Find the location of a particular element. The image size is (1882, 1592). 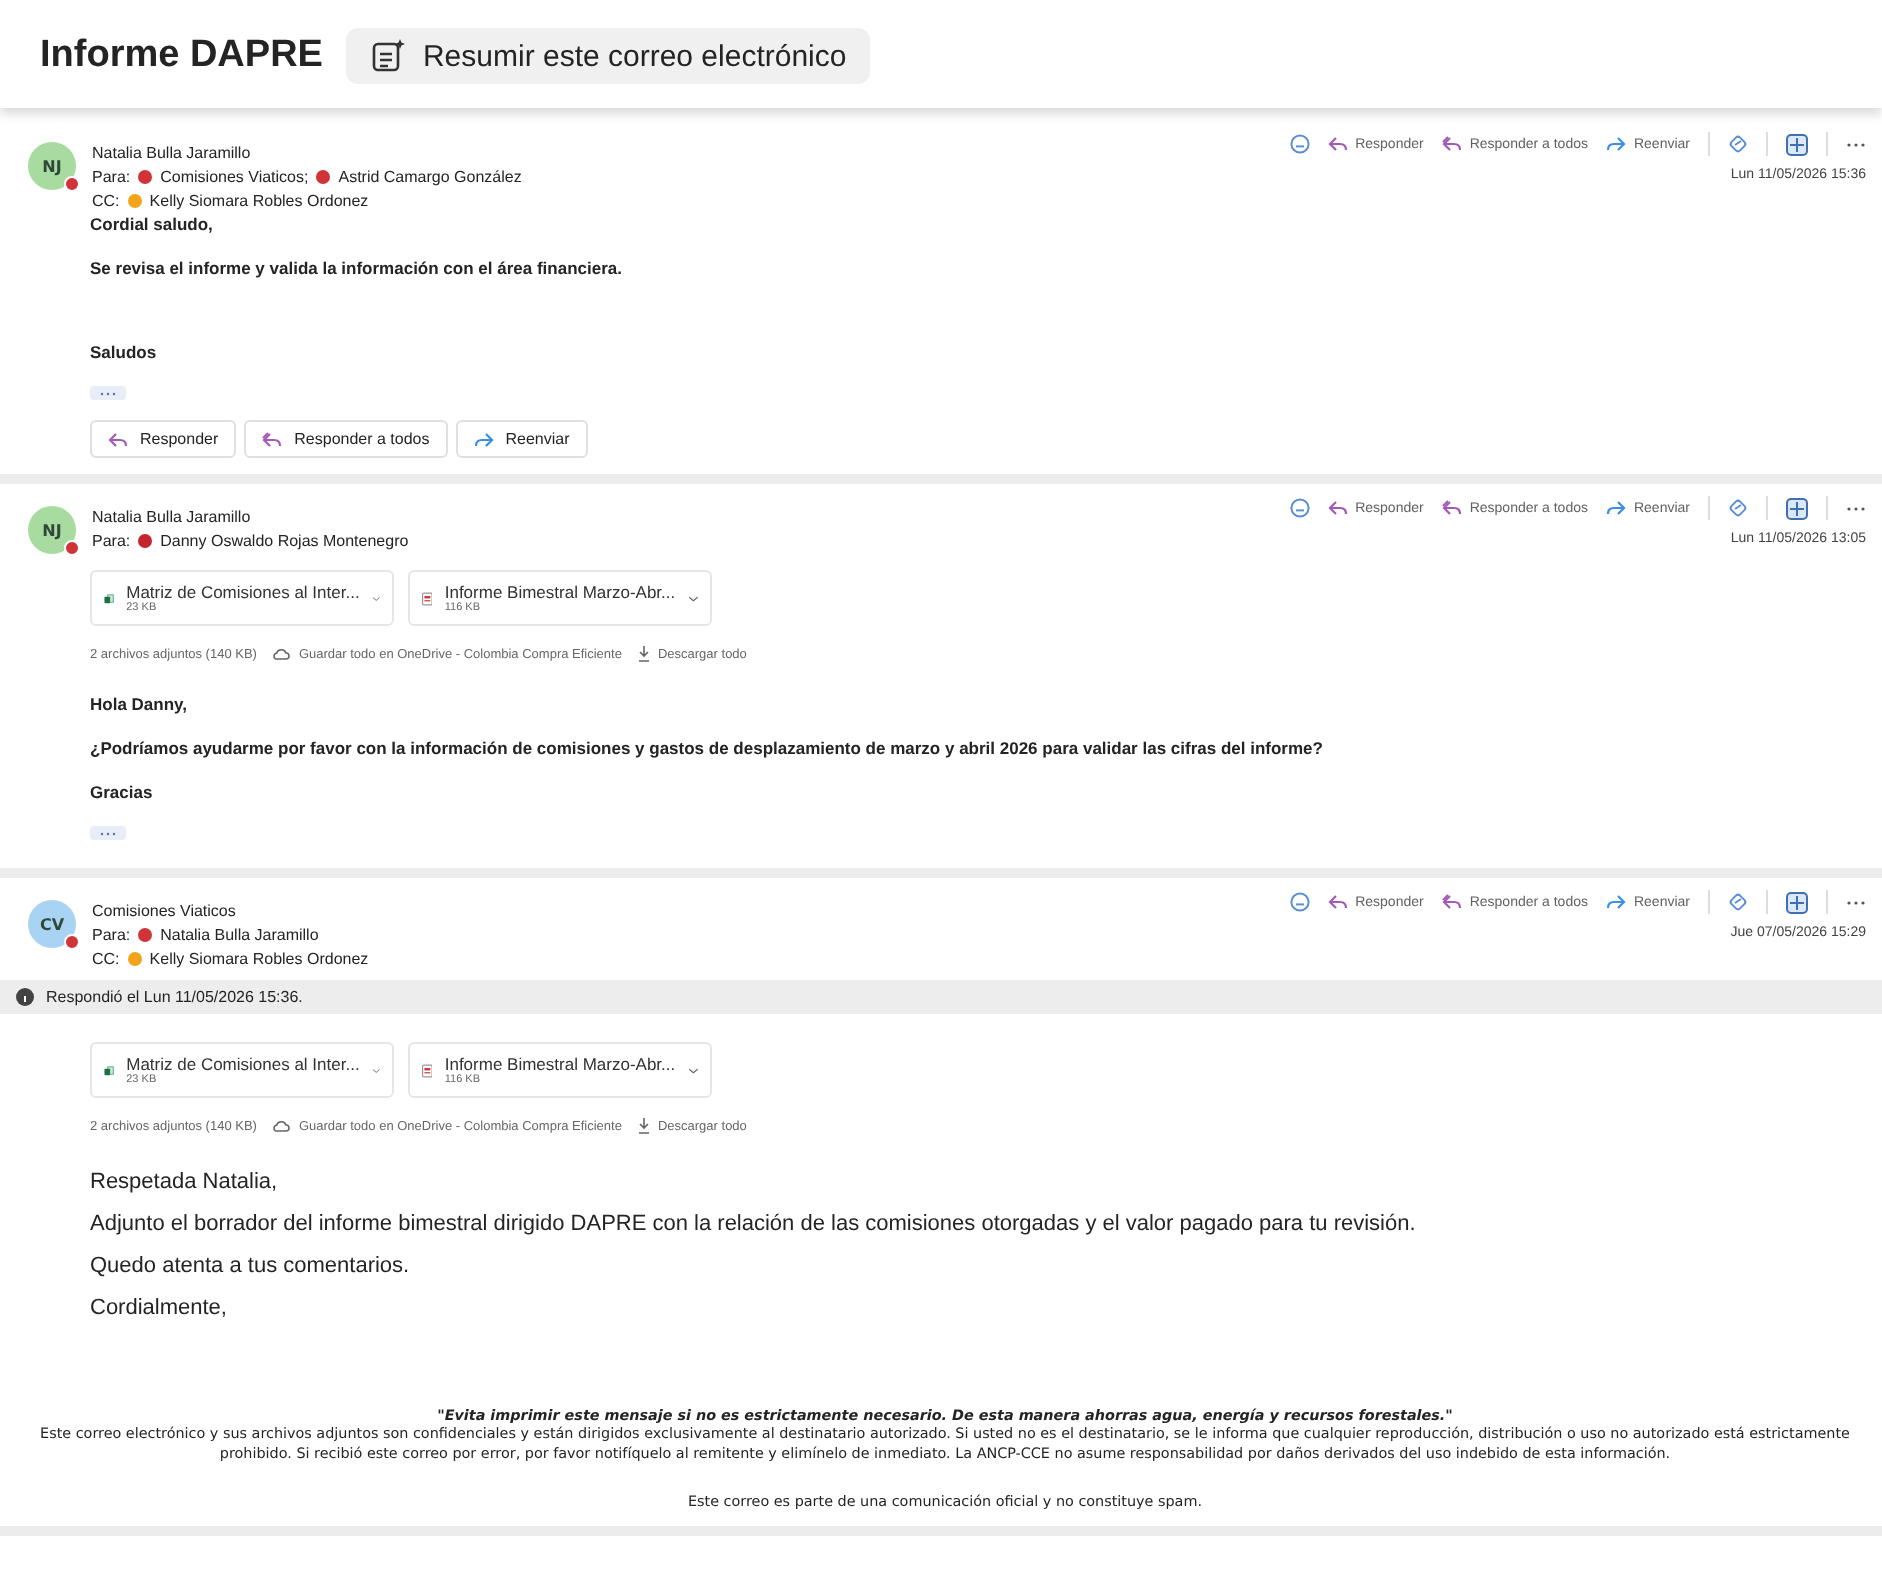

body-paragraph: Adjunto el borrador del informe bimestral dirigido DAPRE con la relación de las comisiones otorgadas y el valor pagado para tu revisión. is located at coordinates (754, 1225).